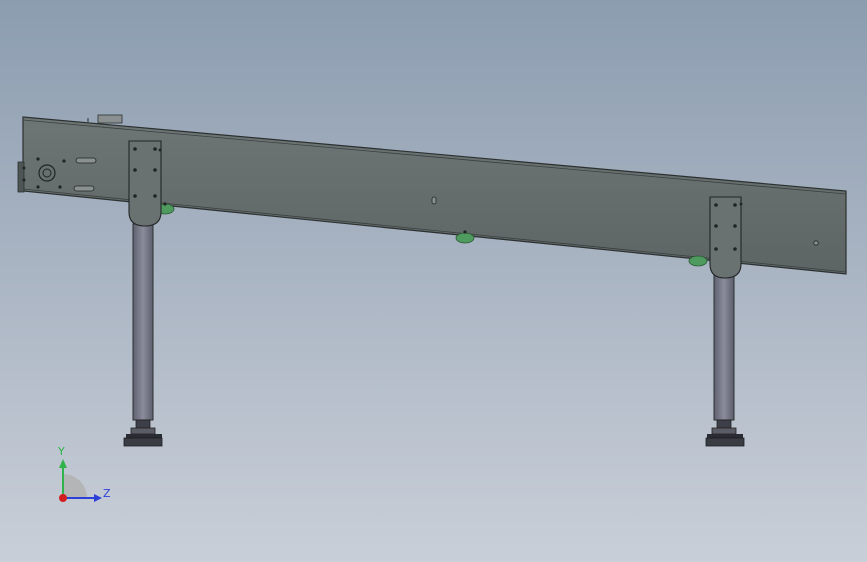  What do you see at coordinates (61, 451) in the screenshot?
I see `y-axis-label: Y` at bounding box center [61, 451].